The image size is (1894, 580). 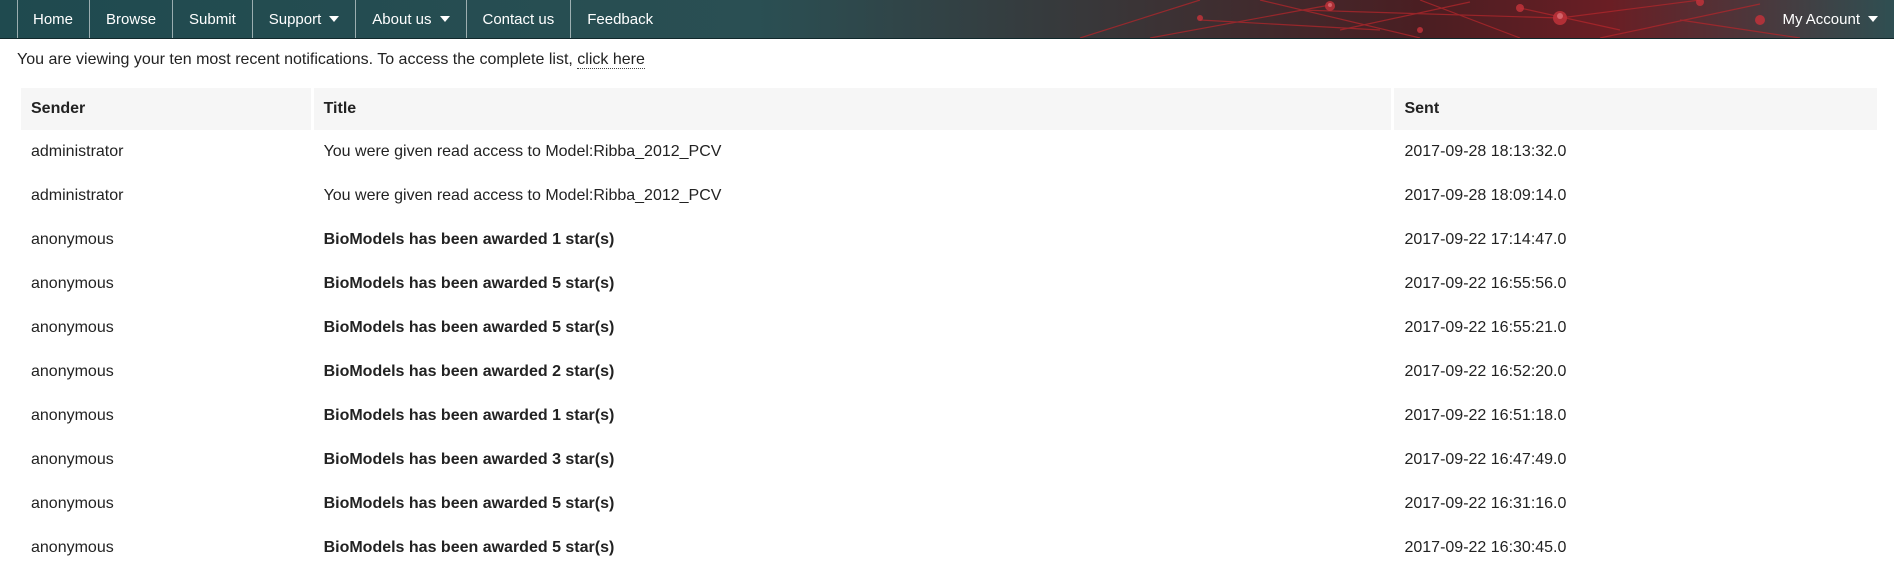 I want to click on cell-sent: 2017-09-28 18:09:14.0, so click(x=1485, y=195).